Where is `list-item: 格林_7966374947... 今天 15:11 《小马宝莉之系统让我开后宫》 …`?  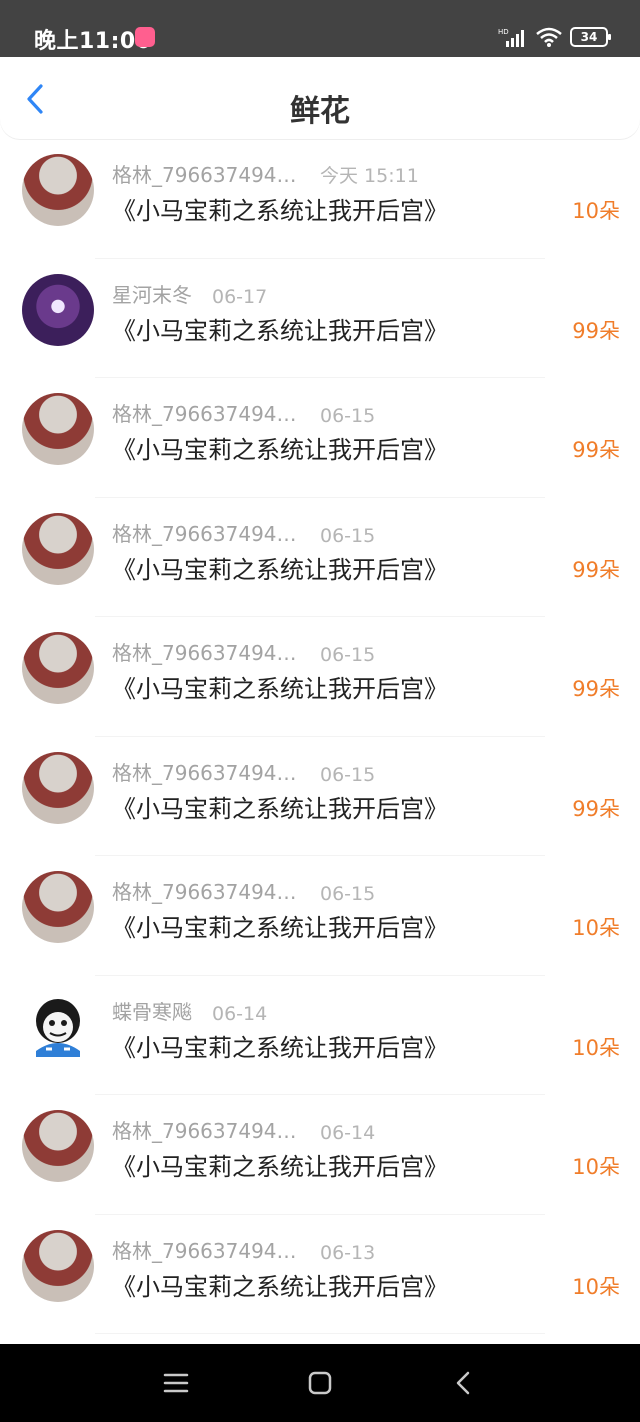 list-item: 格林_7966374947... 今天 15:11 《小马宝莉之系统让我开后宫》 … is located at coordinates (320, 199).